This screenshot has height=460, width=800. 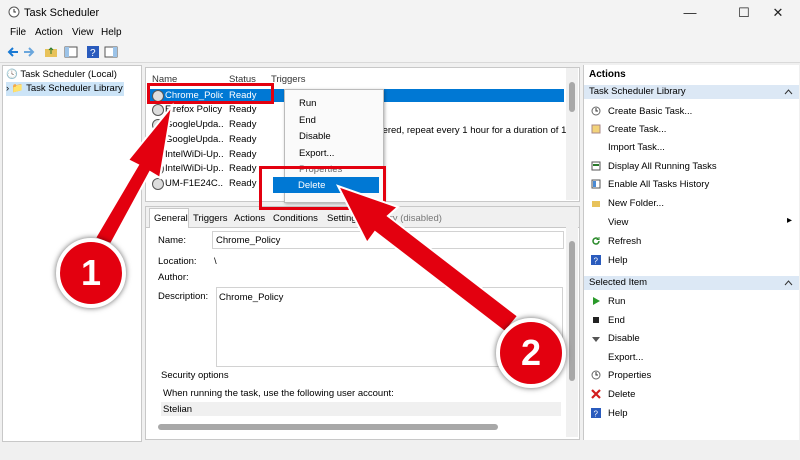 What do you see at coordinates (624, 241) in the screenshot?
I see `action-refresh: Refresh` at bounding box center [624, 241].